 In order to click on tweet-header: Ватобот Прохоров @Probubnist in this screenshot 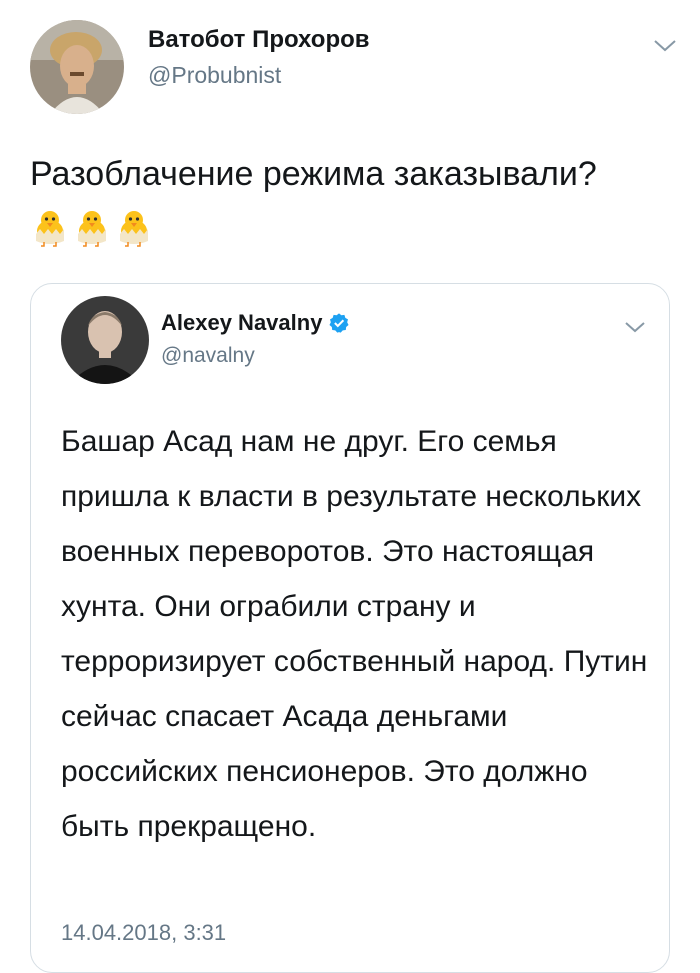, I will do `click(355, 64)`.